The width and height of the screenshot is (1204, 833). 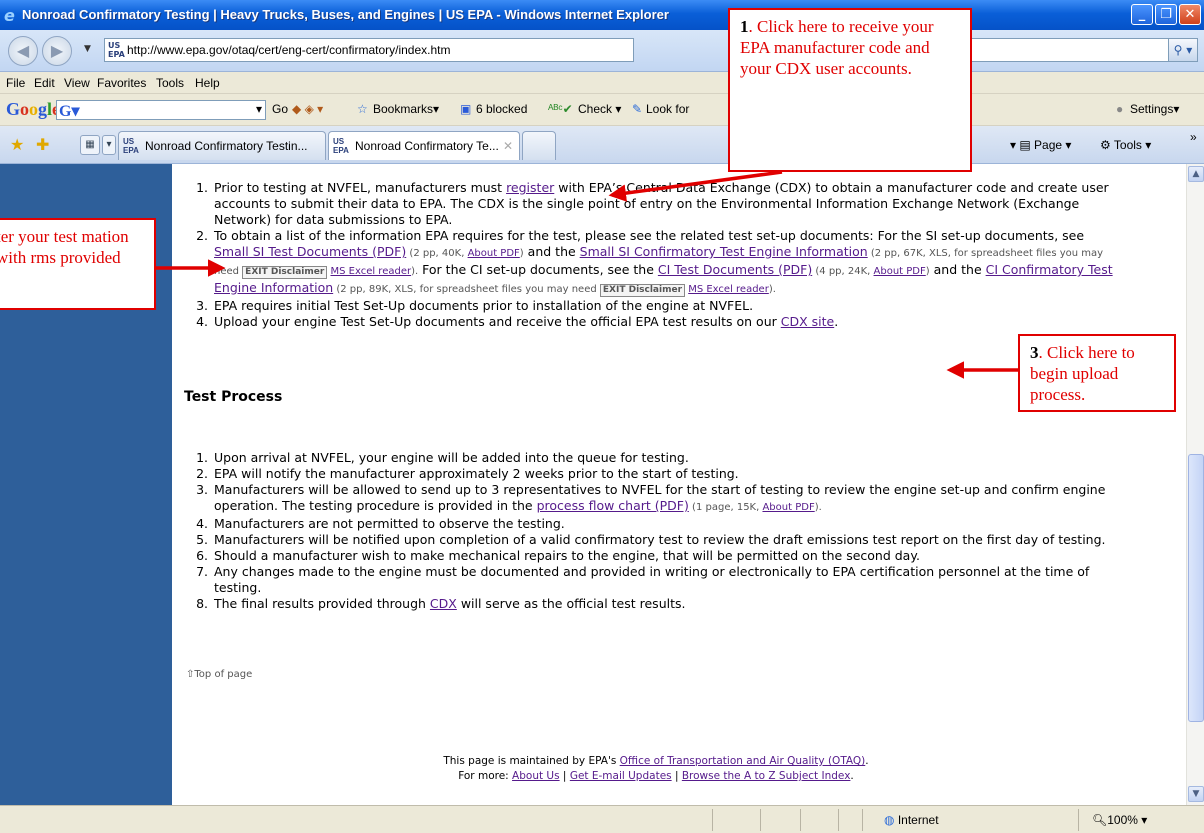 What do you see at coordinates (424, 145) in the screenshot?
I see `tab-2: US EPA Nonroad Confirmatory Te... ✕` at bounding box center [424, 145].